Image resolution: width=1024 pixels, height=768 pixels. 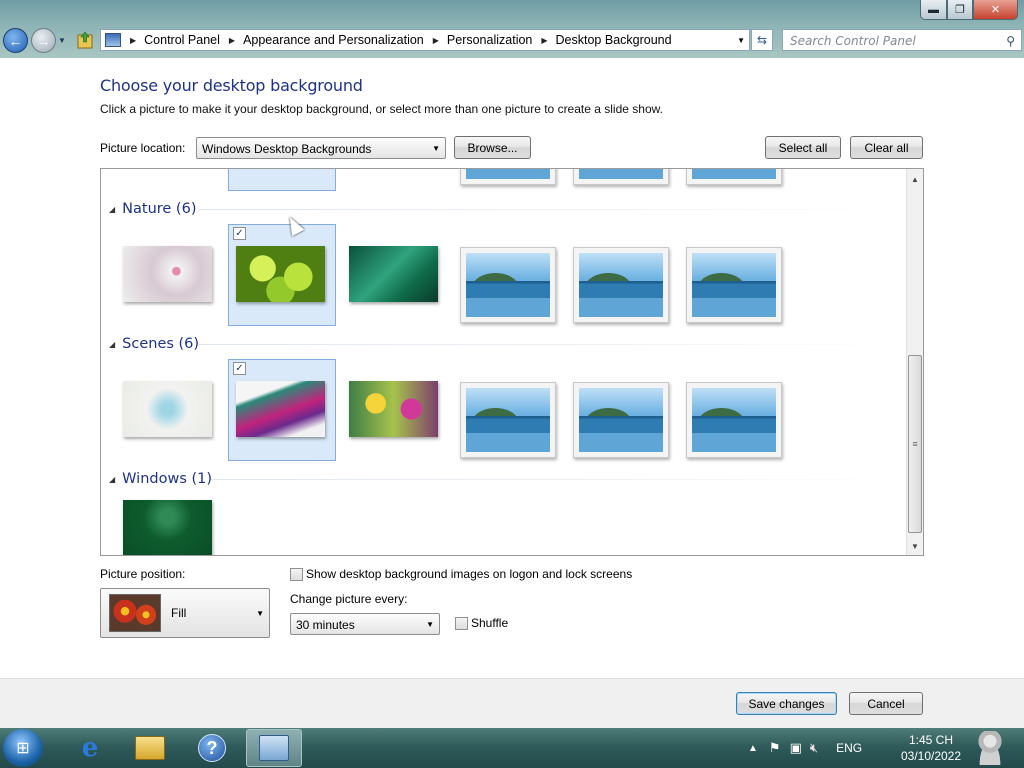 What do you see at coordinates (231, 85) in the screenshot?
I see `page-title: Choose your desktop background` at bounding box center [231, 85].